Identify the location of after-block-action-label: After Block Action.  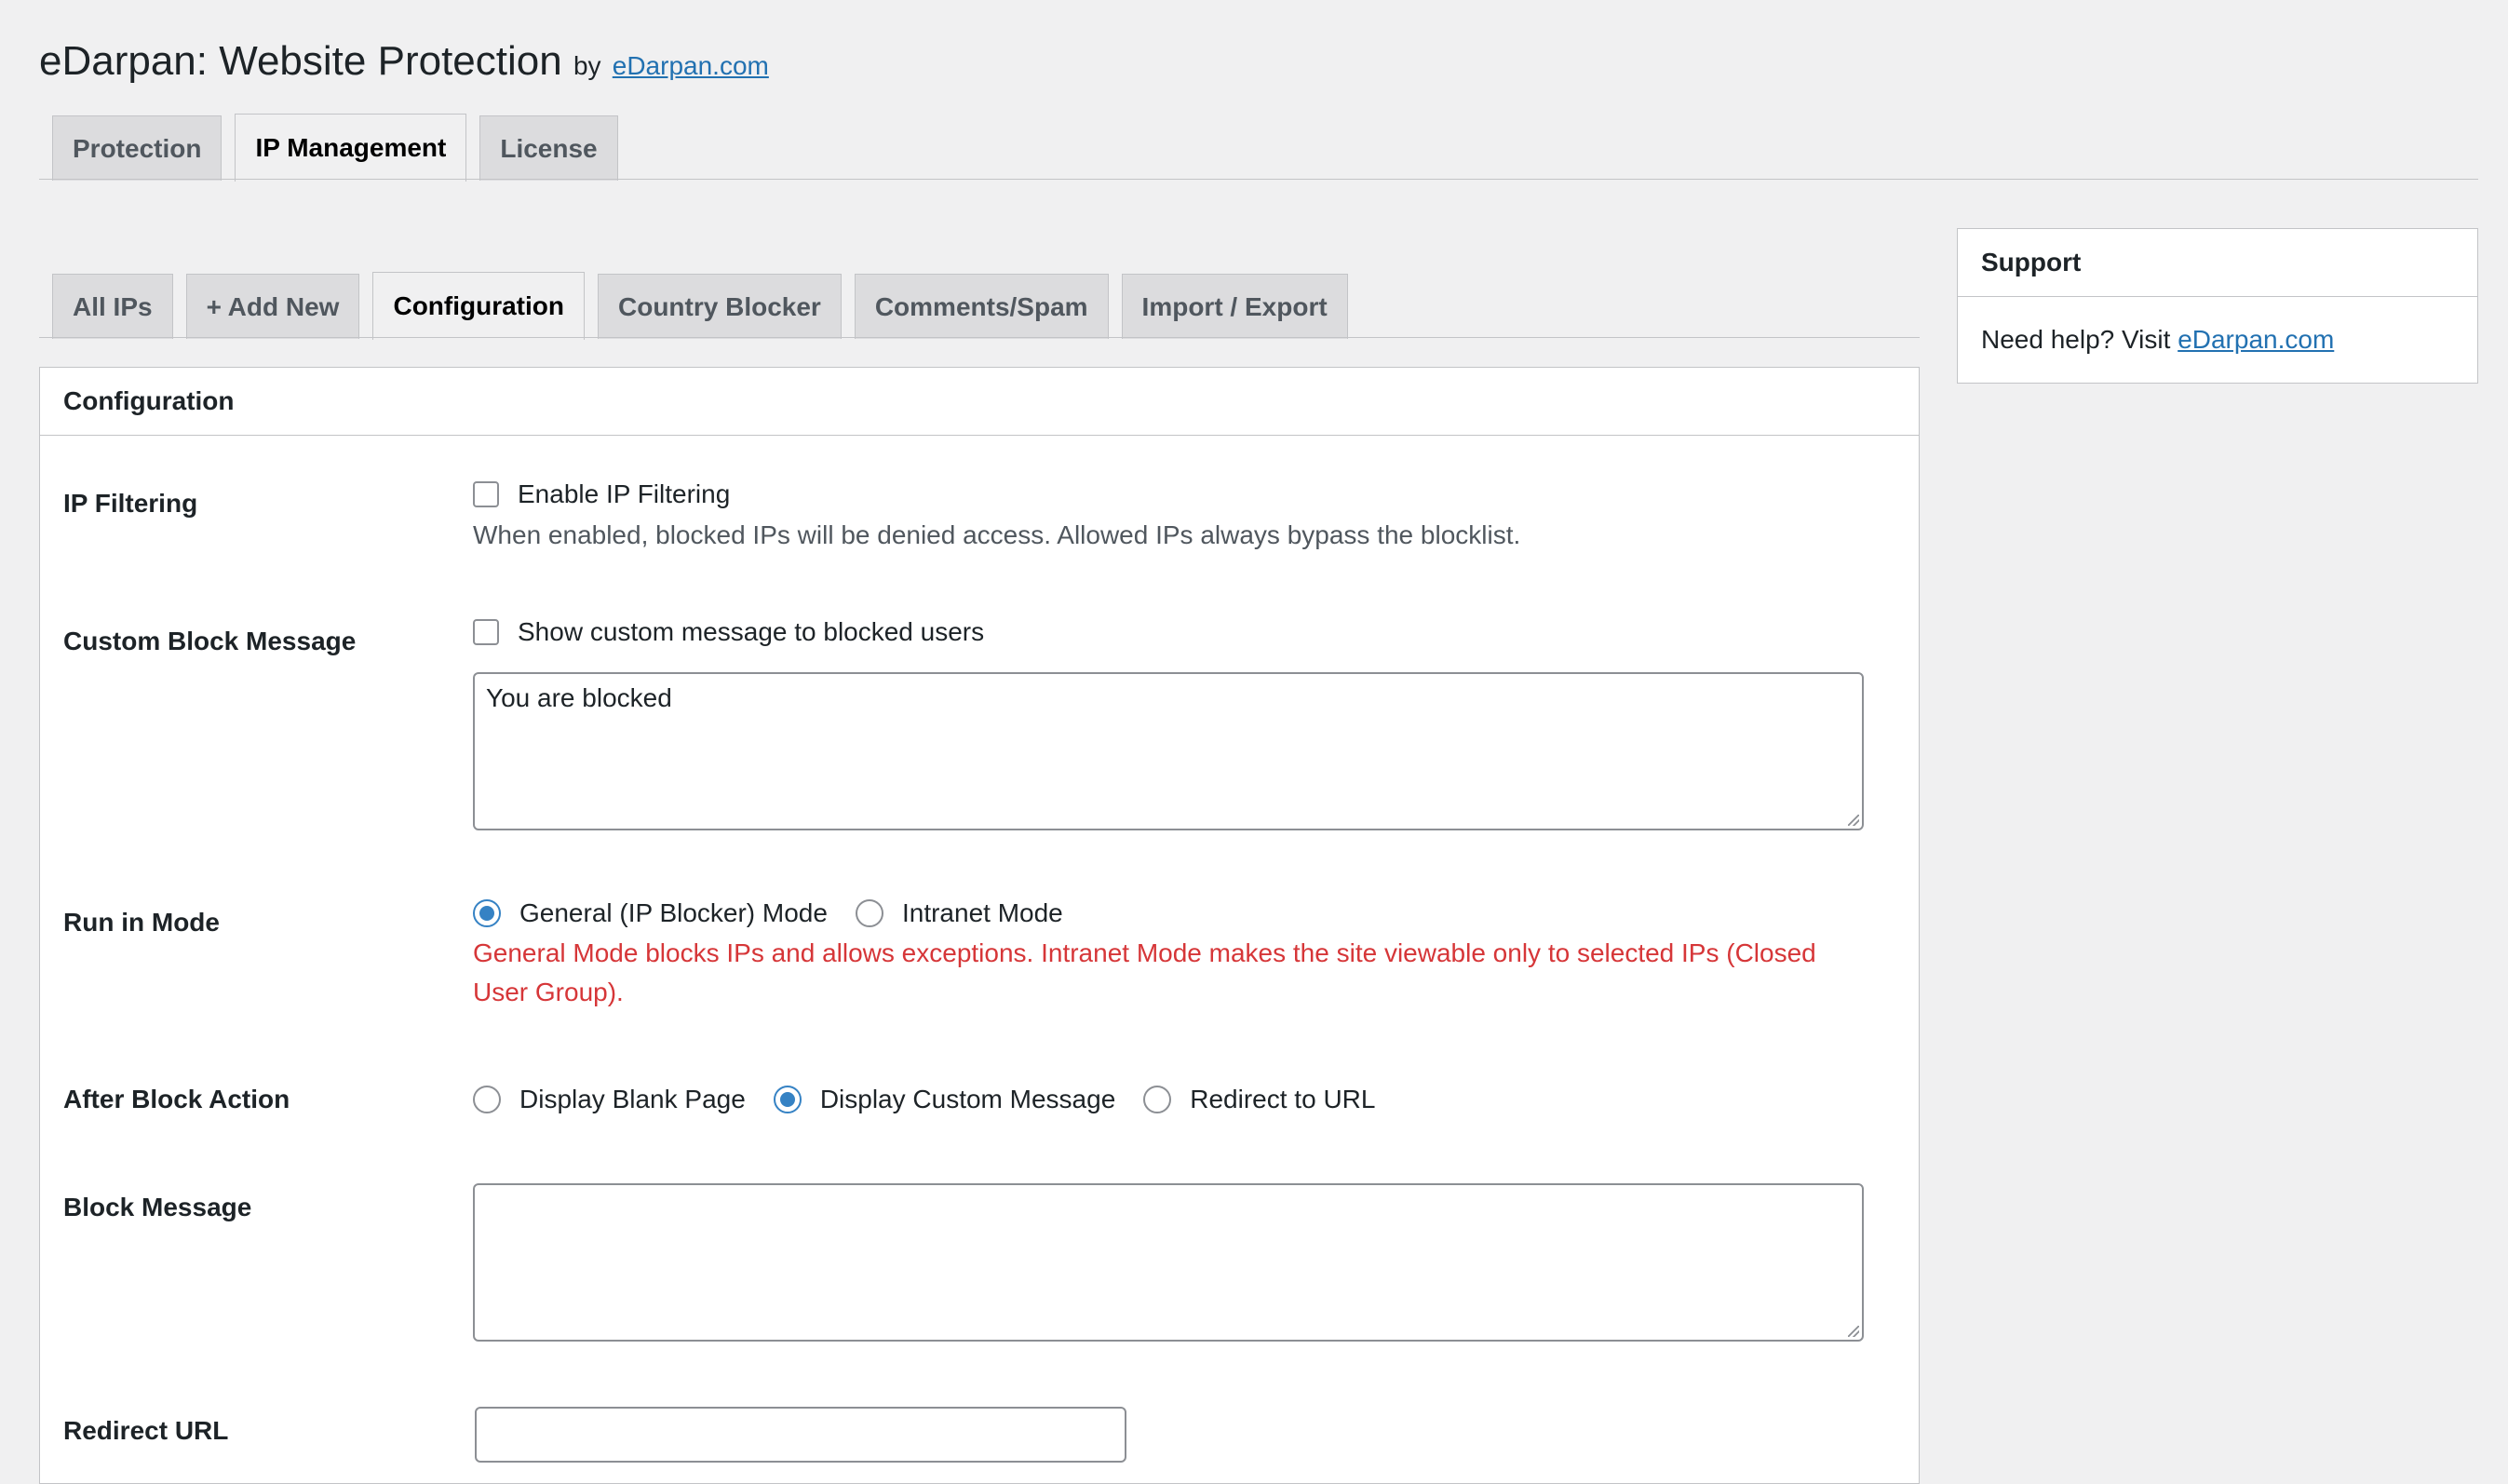
(176, 1099).